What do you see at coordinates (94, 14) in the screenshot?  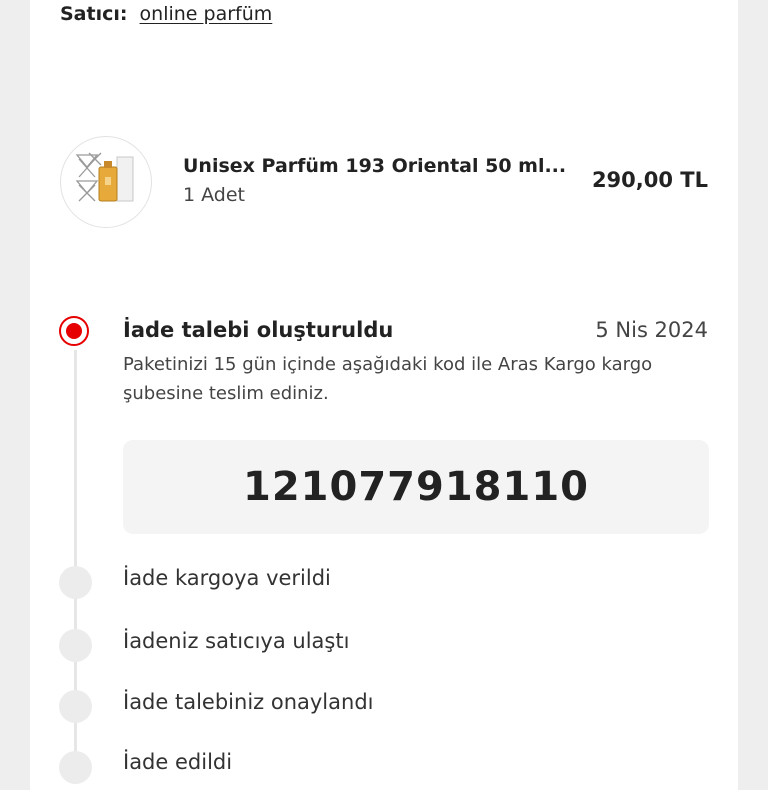 I see `seller-label: Satıcı:` at bounding box center [94, 14].